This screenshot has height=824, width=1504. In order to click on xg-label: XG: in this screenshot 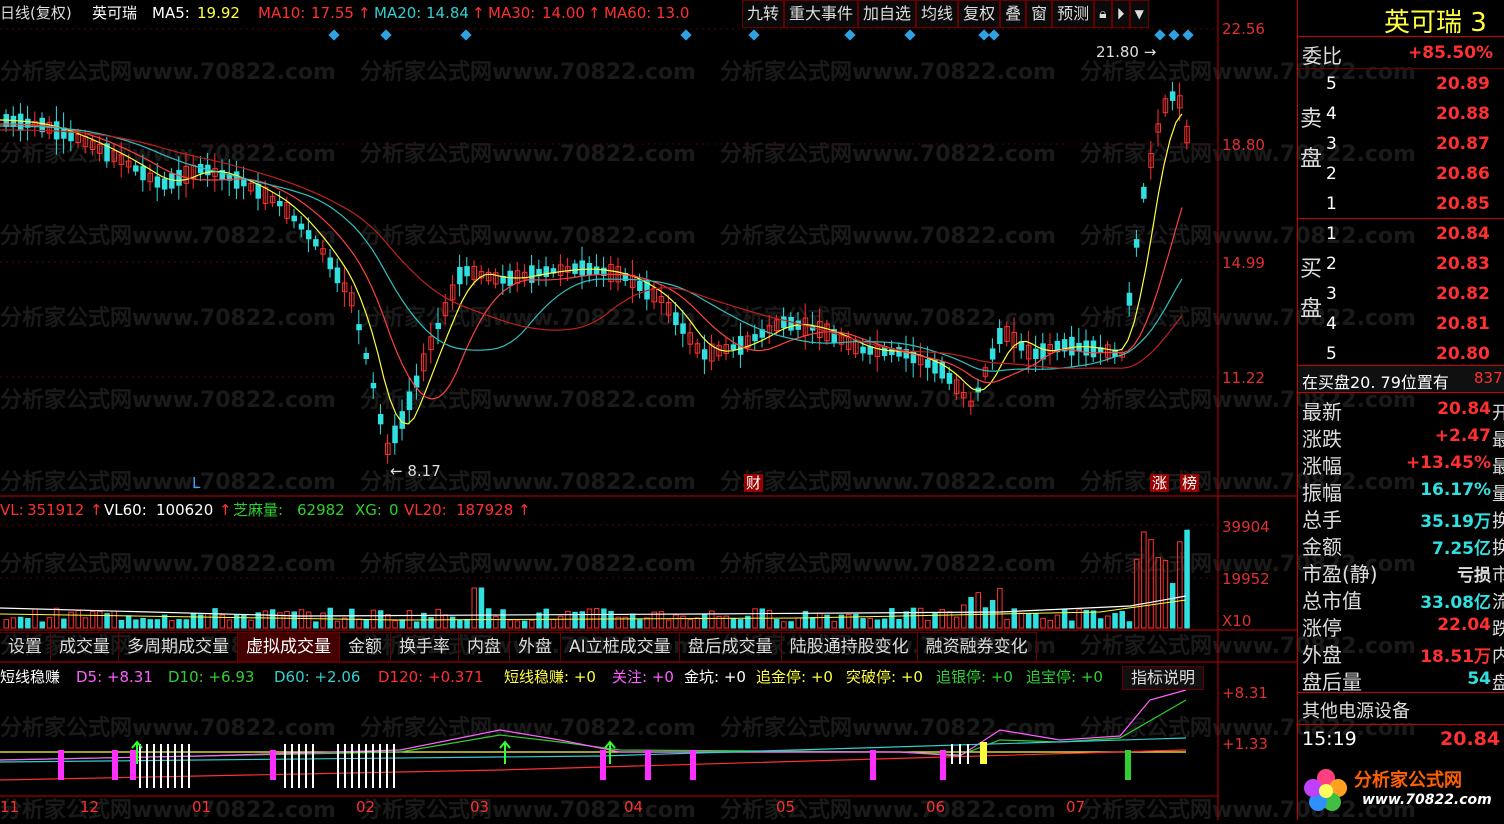, I will do `click(368, 510)`.